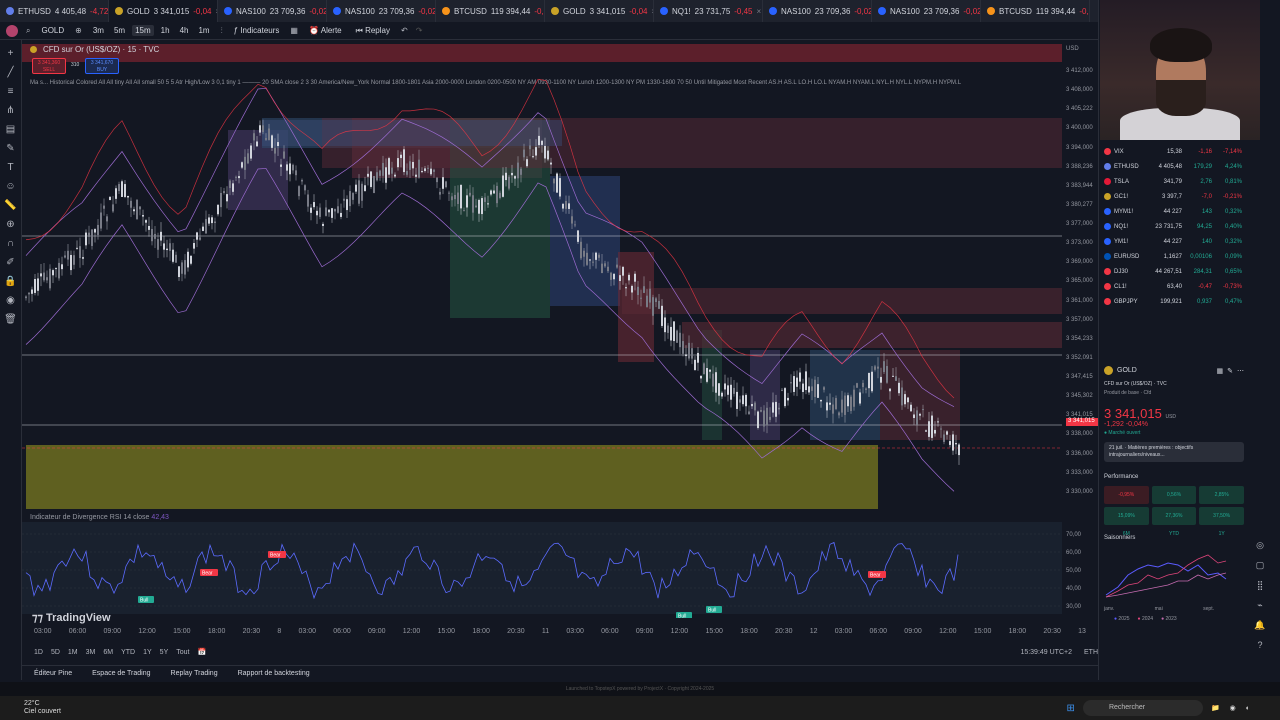 The height and width of the screenshot is (720, 1280). I want to click on watchlist-row: NQ1! 23 731,75 94,25 0,40%, so click(1174, 226).